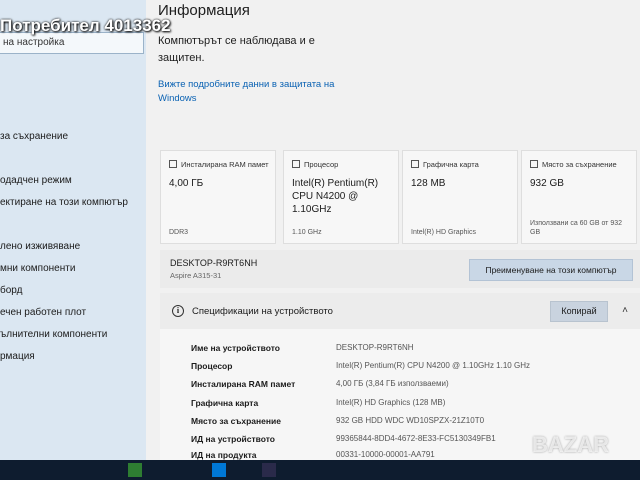 The image size is (640, 480). What do you see at coordinates (625, 311) in the screenshot?
I see `chevron-up-icon: ˄` at bounding box center [625, 311].